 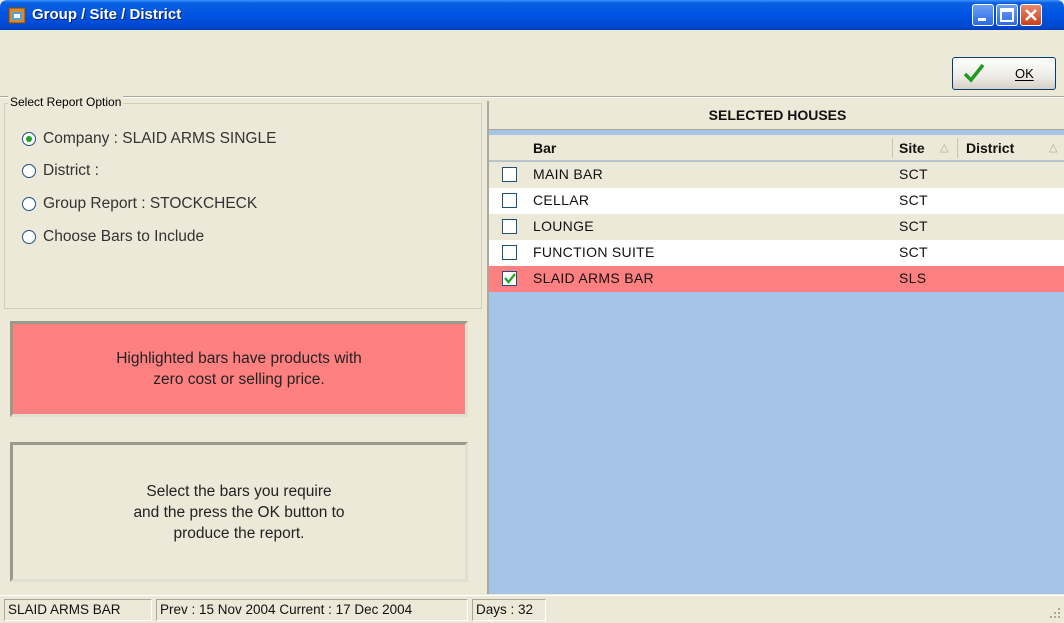 I want to click on cell-site: SLS, so click(x=913, y=278).